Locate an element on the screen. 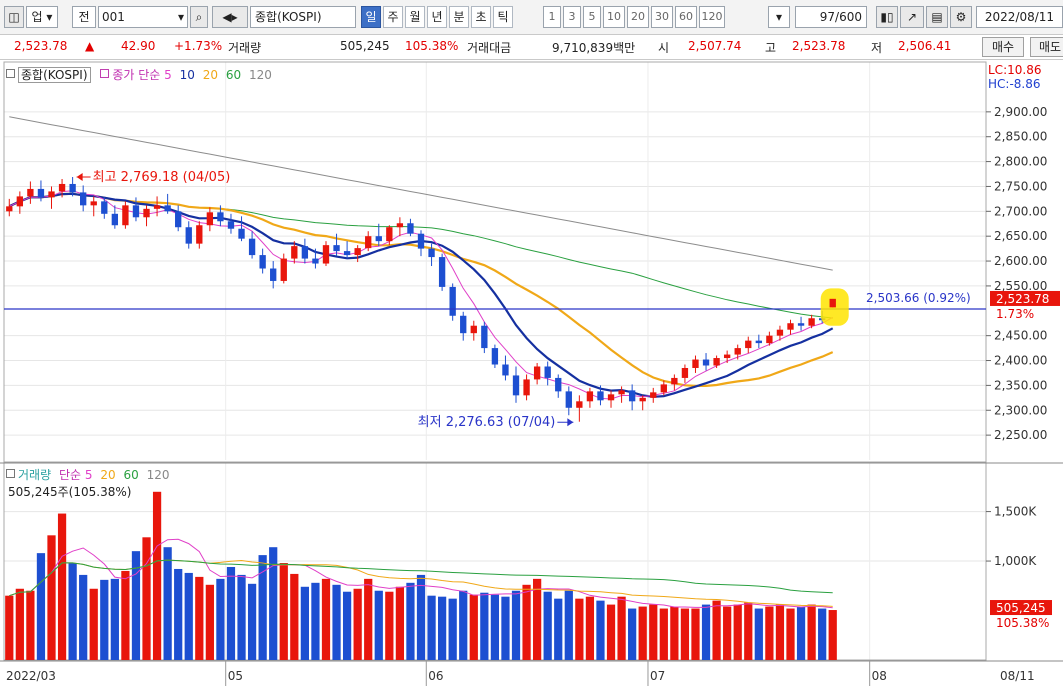 The width and height of the screenshot is (1063, 689). price-tick-label: 2,900.00 is located at coordinates (1020, 112).